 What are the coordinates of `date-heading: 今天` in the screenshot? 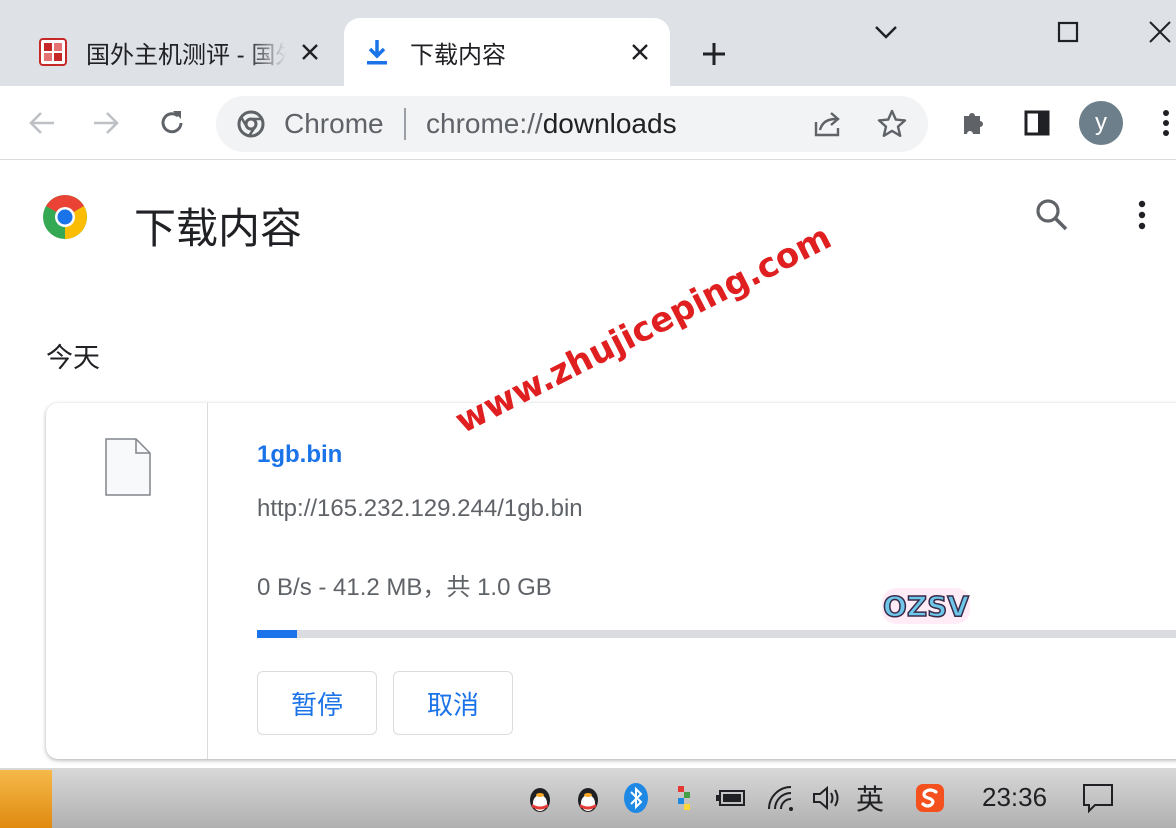 It's located at (73, 358).